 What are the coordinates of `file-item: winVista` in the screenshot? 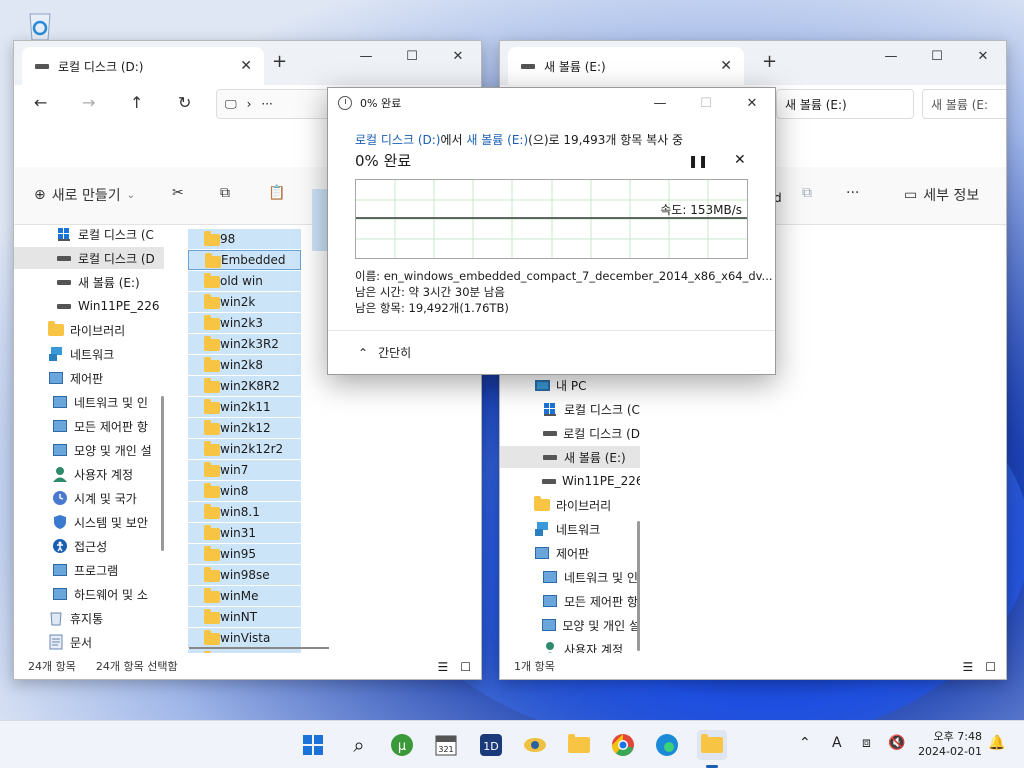 It's located at (244, 638).